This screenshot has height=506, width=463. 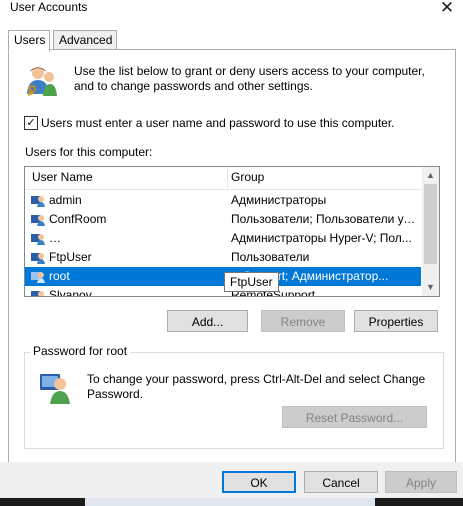 What do you see at coordinates (227, 178) in the screenshot?
I see `column-separator` at bounding box center [227, 178].